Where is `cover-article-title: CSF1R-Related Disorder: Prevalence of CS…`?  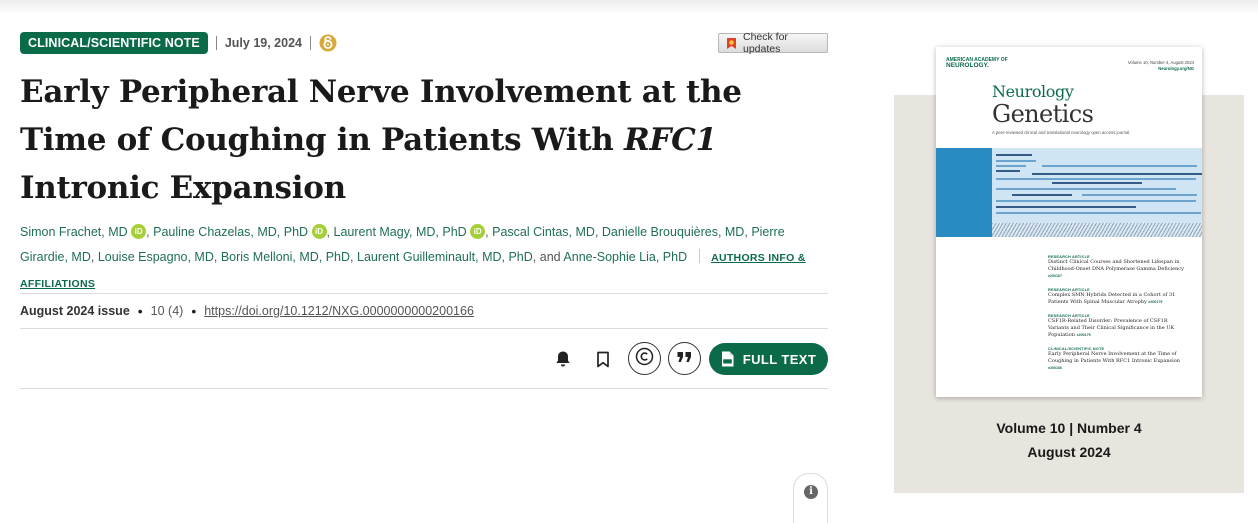 cover-article-title: CSF1R-Related Disorder: Prevalence of CS… is located at coordinates (1111, 328).